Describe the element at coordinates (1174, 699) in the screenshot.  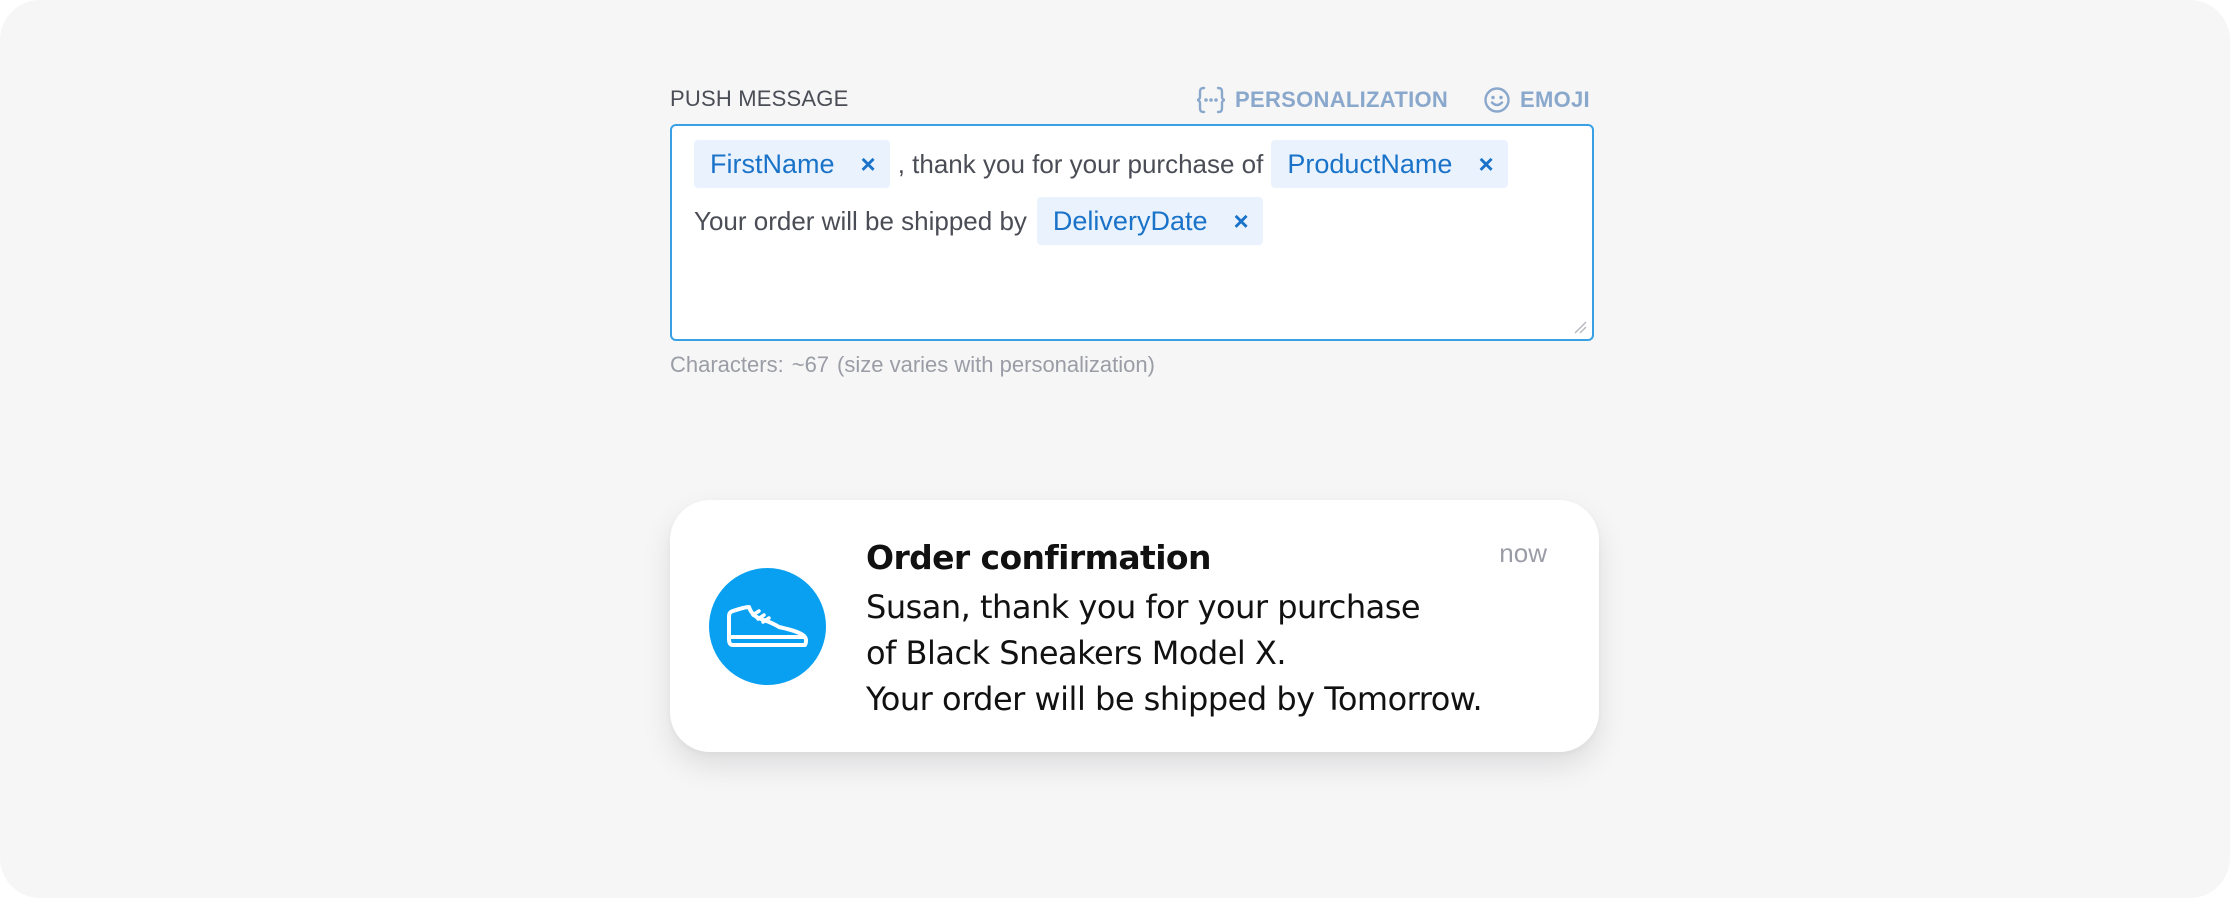
I see `notification-body-line: Your order will be shipped by Tomorrow.` at that location.